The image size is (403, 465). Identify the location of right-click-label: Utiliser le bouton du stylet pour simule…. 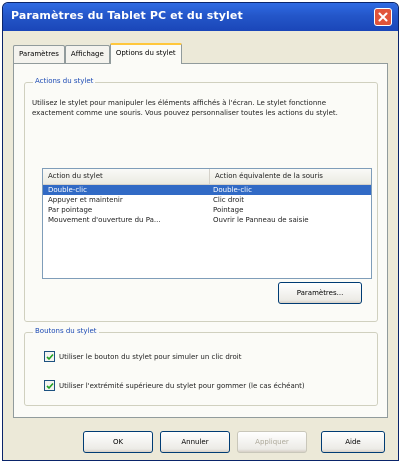
(150, 356).